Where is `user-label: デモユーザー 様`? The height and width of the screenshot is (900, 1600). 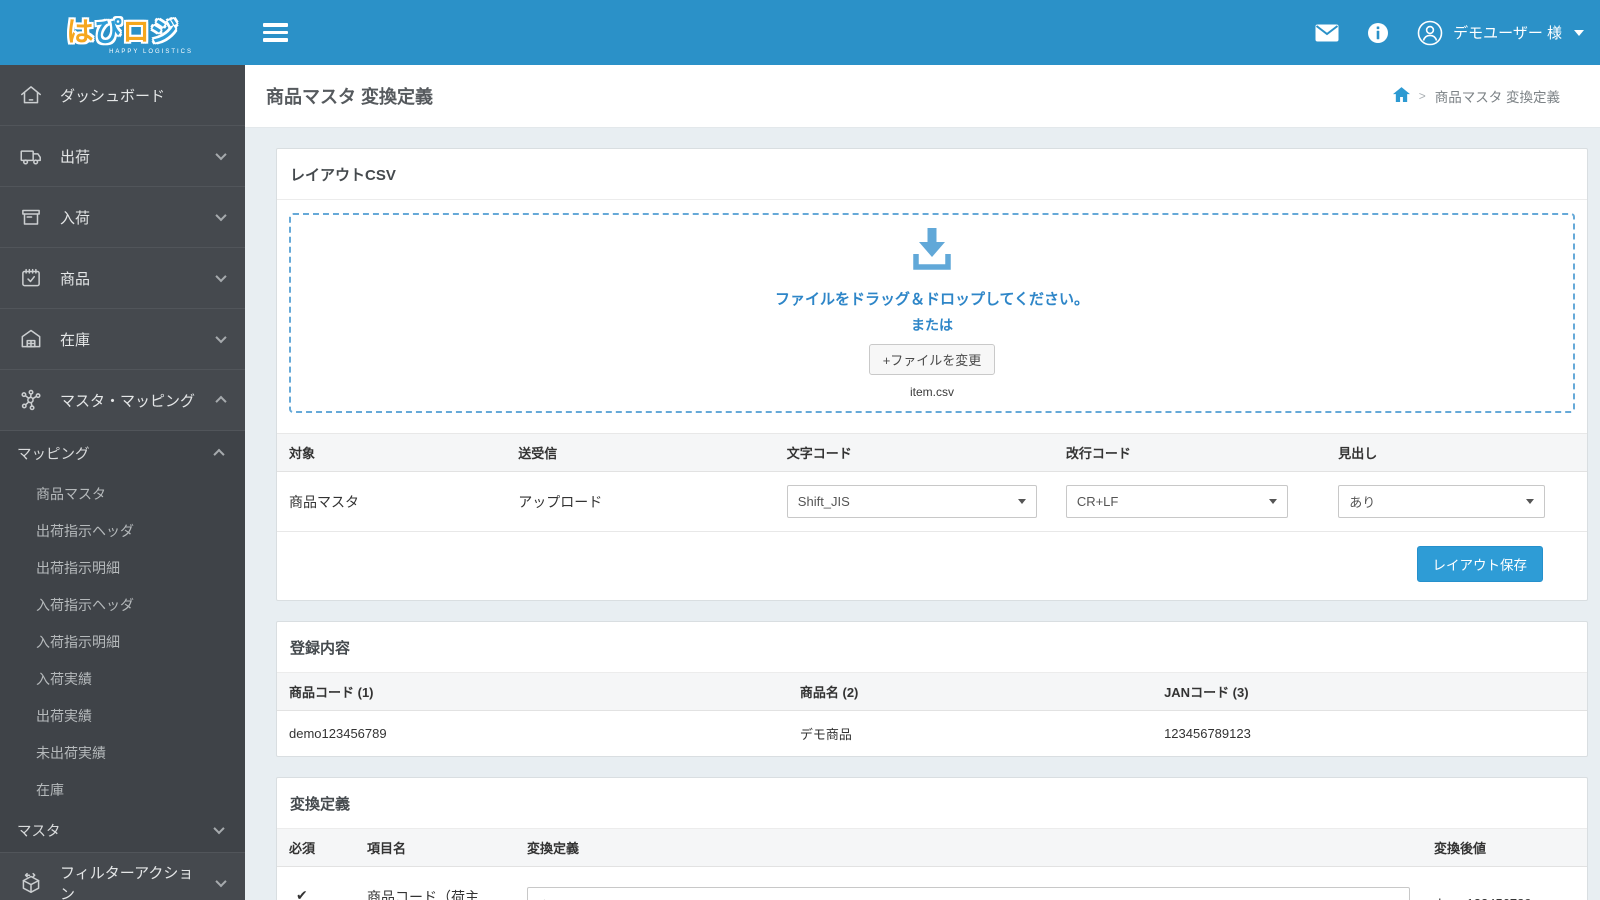
user-label: デモユーザー 様 is located at coordinates (1507, 33).